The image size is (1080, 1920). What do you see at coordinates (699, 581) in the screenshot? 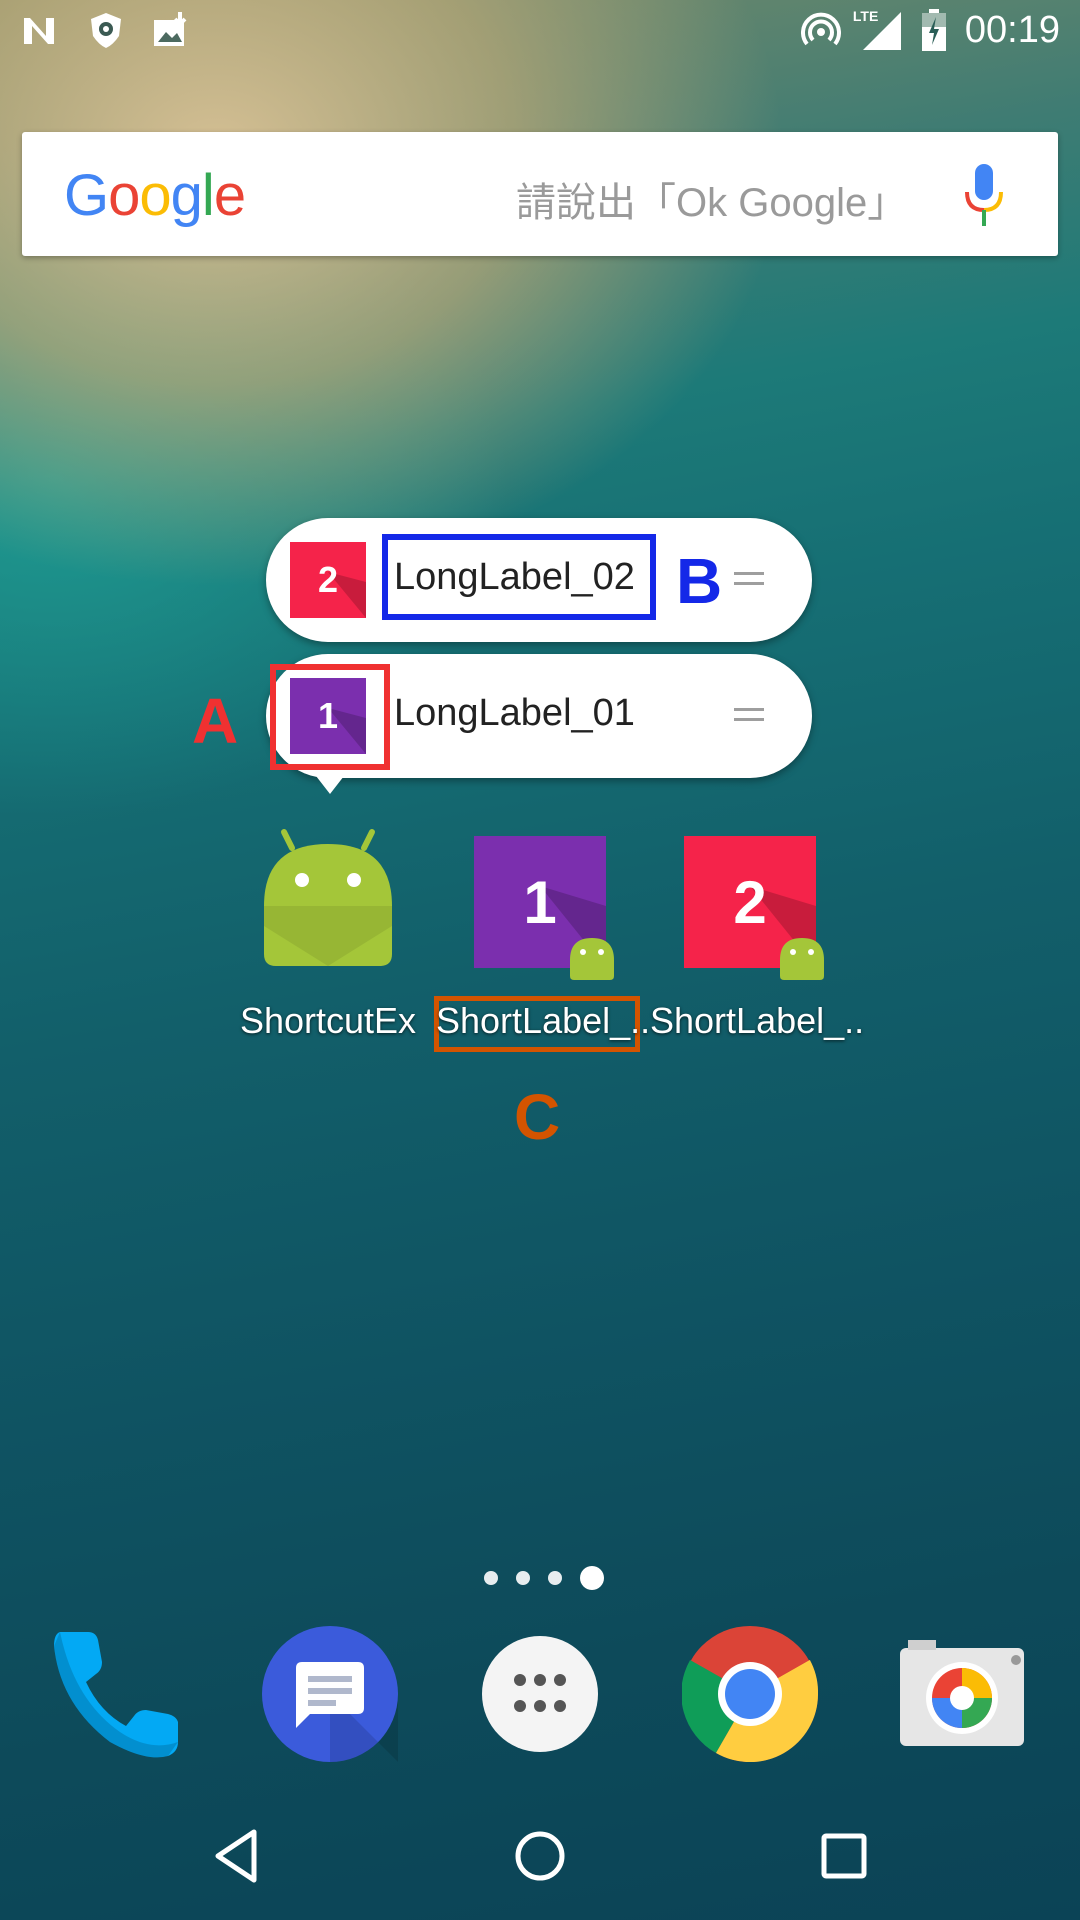
I see `annotation-label-b: B` at bounding box center [699, 581].